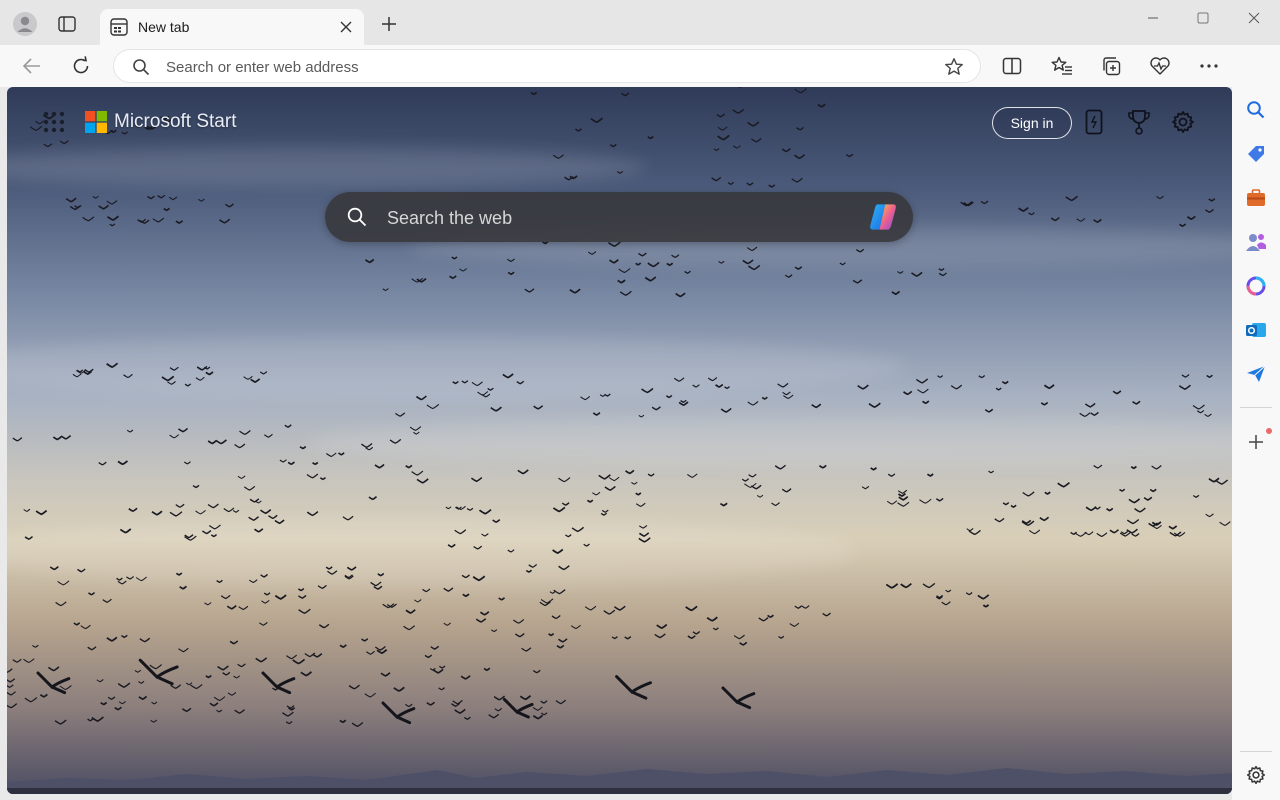 The width and height of the screenshot is (1280, 800). What do you see at coordinates (54, 122) in the screenshot?
I see `apps-launcher-icon` at bounding box center [54, 122].